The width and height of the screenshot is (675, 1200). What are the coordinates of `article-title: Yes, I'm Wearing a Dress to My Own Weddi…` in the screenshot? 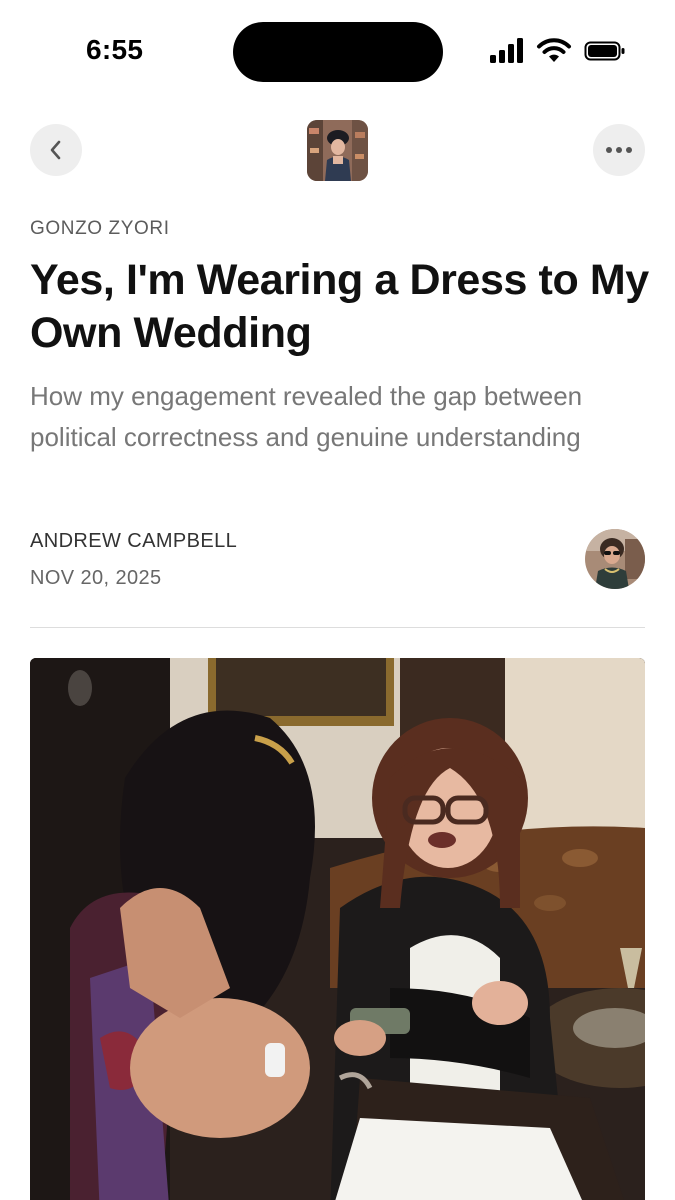 It's located at (339, 306).